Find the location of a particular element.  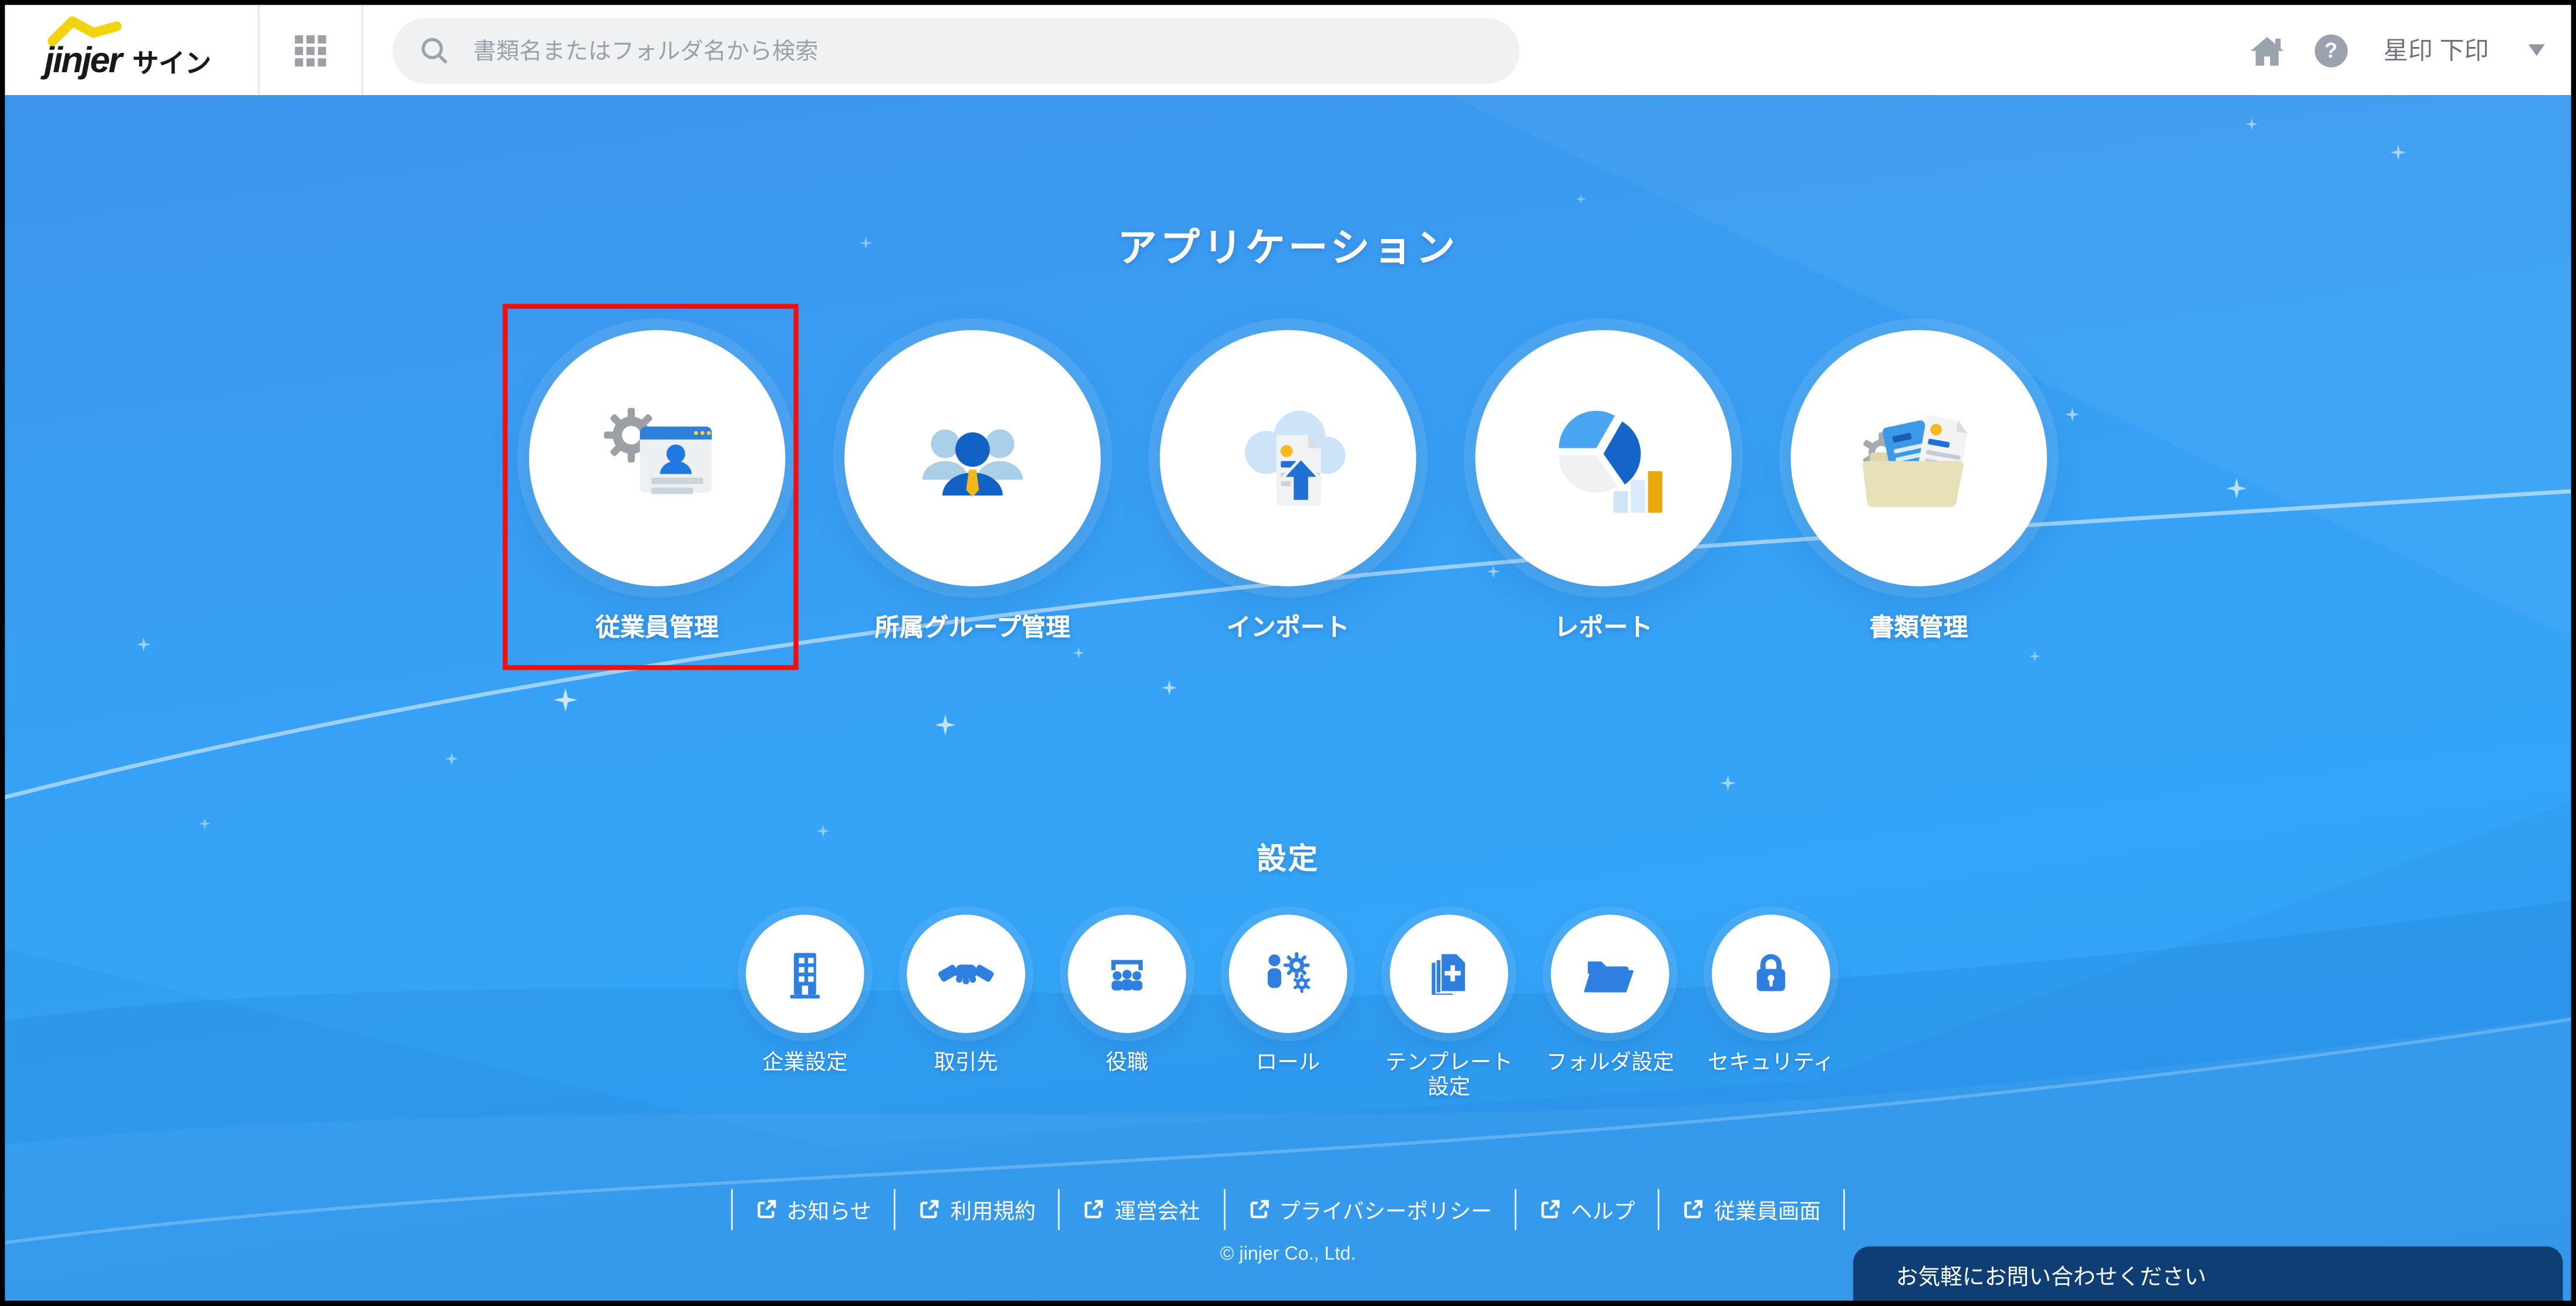

search-bar is located at coordinates (956, 51).